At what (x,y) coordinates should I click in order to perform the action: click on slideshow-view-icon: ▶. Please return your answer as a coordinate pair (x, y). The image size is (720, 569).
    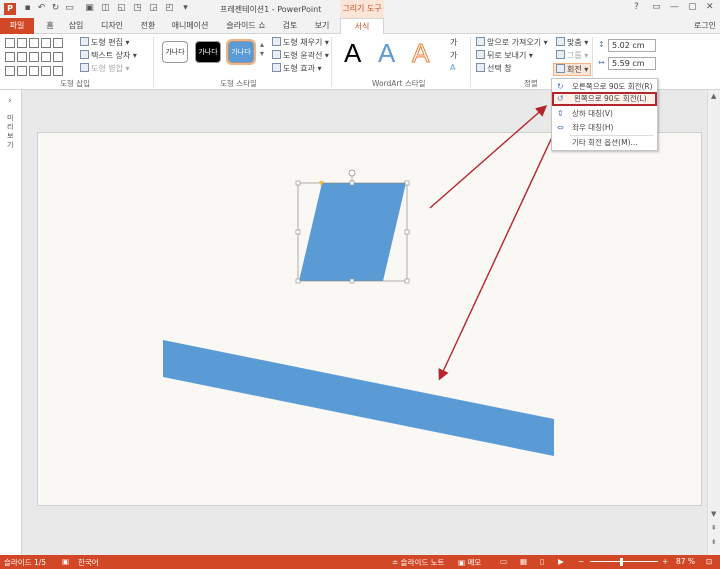
    Looking at the image, I should click on (561, 561).